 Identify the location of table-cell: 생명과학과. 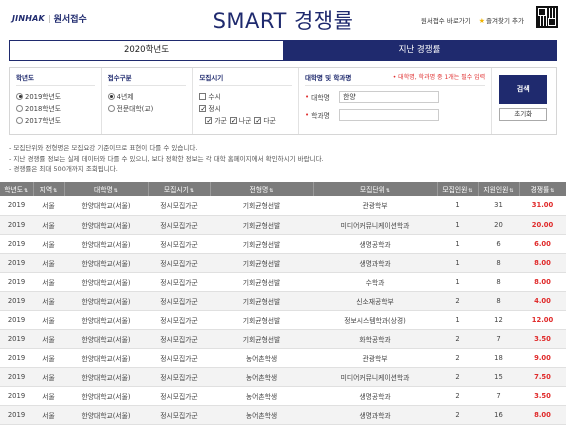
(375, 415).